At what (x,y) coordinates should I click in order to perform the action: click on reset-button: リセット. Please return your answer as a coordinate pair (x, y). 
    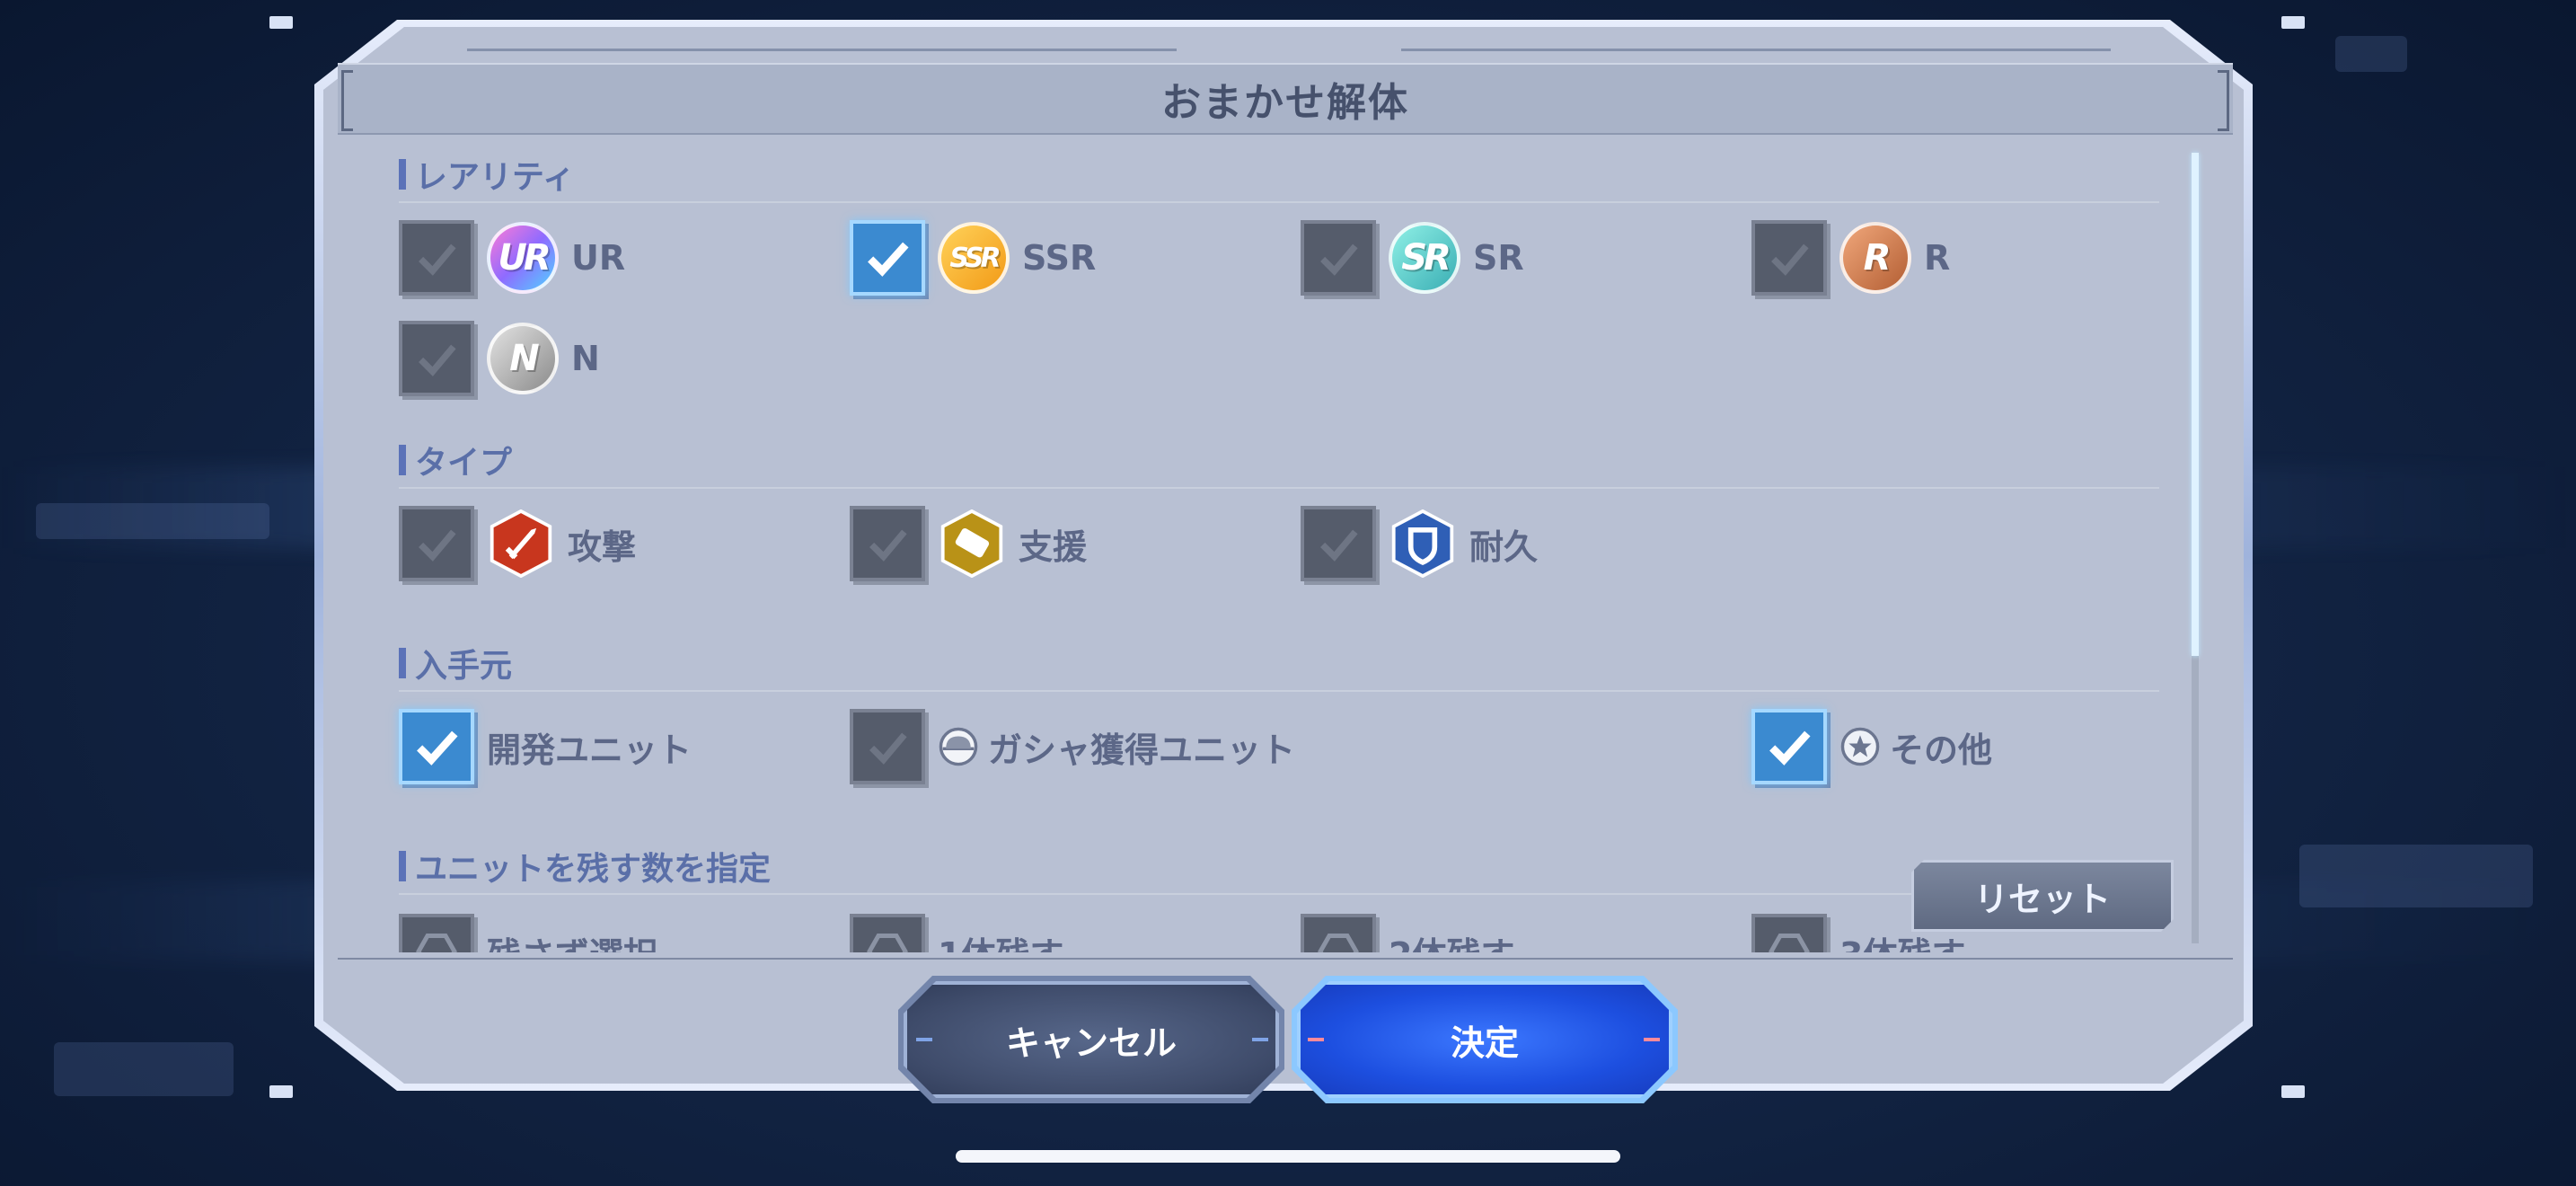
    Looking at the image, I should click on (2042, 896).